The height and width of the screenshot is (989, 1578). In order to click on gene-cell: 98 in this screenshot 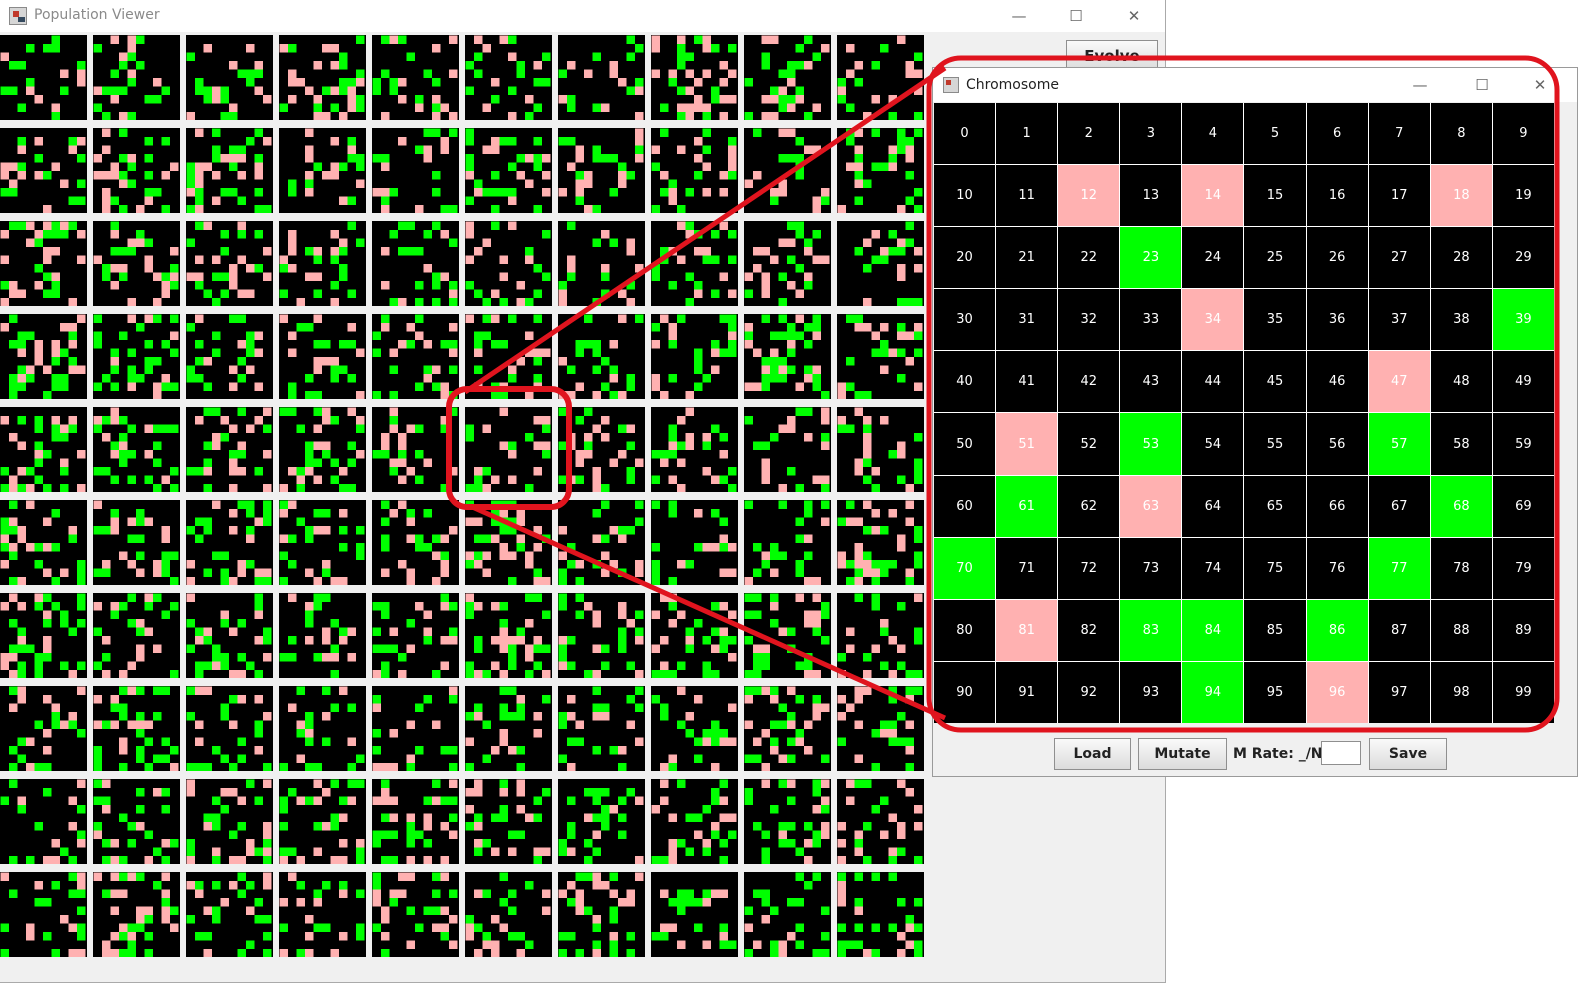, I will do `click(1461, 692)`.